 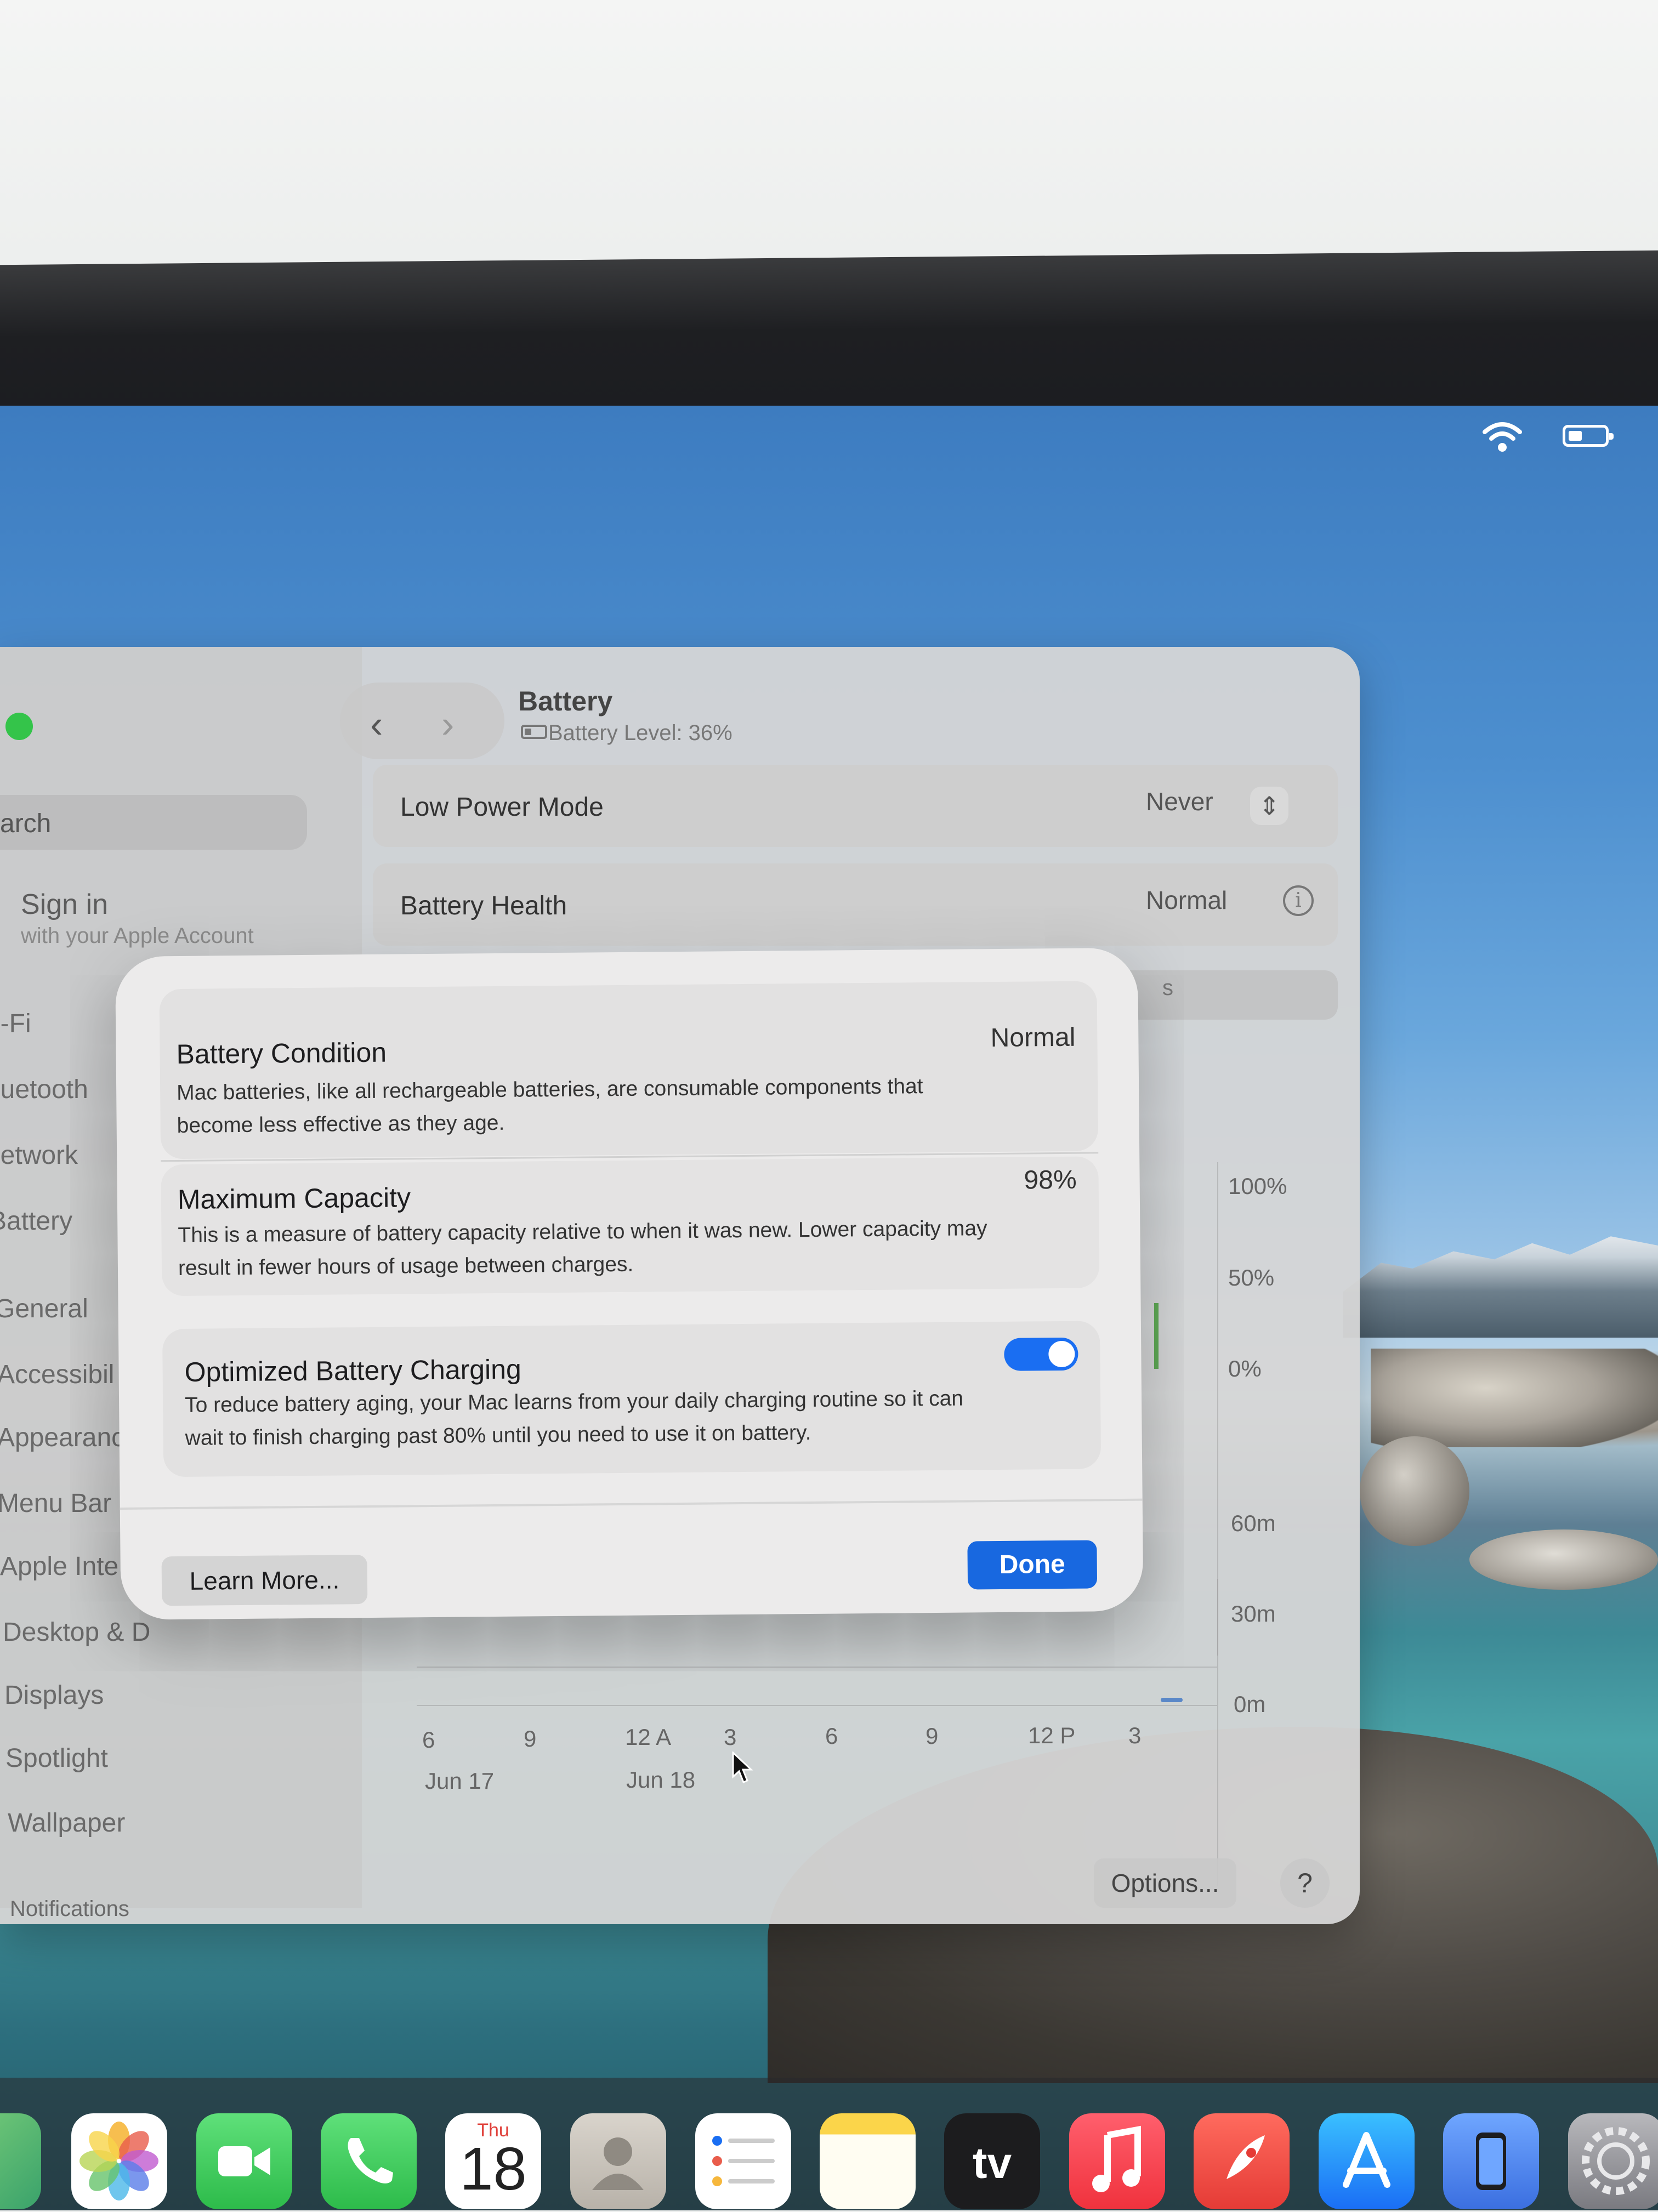 I want to click on time-tick-label: 12 A, so click(x=648, y=1737).